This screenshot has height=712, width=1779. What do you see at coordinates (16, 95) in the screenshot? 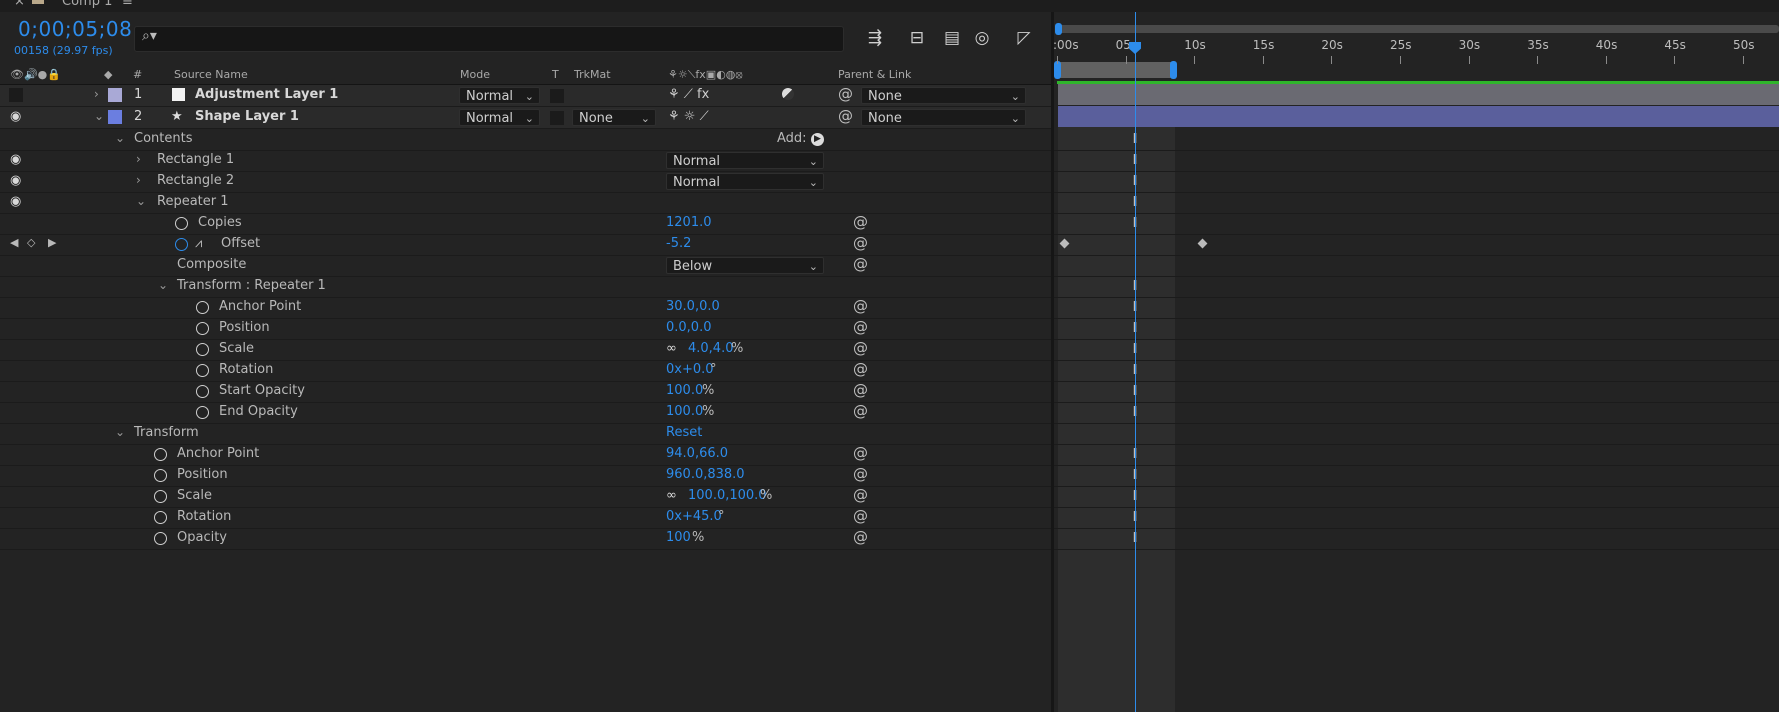
I see `video-switch` at bounding box center [16, 95].